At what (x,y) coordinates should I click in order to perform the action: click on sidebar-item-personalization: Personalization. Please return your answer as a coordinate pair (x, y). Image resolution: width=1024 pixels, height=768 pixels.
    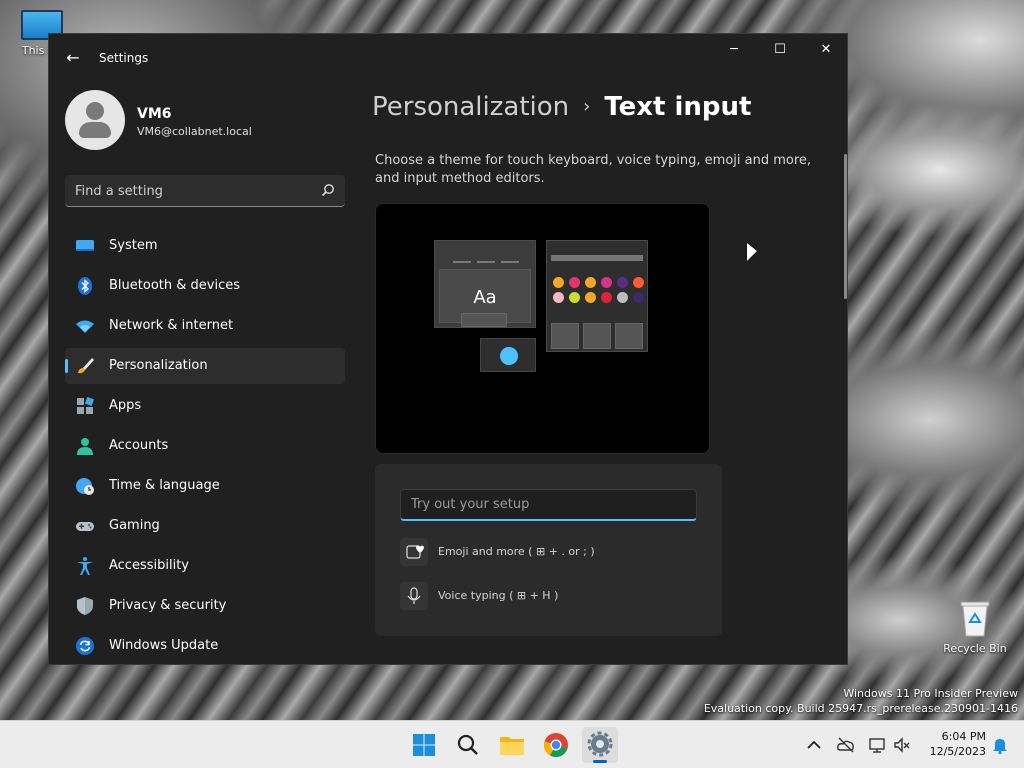
    Looking at the image, I should click on (205, 366).